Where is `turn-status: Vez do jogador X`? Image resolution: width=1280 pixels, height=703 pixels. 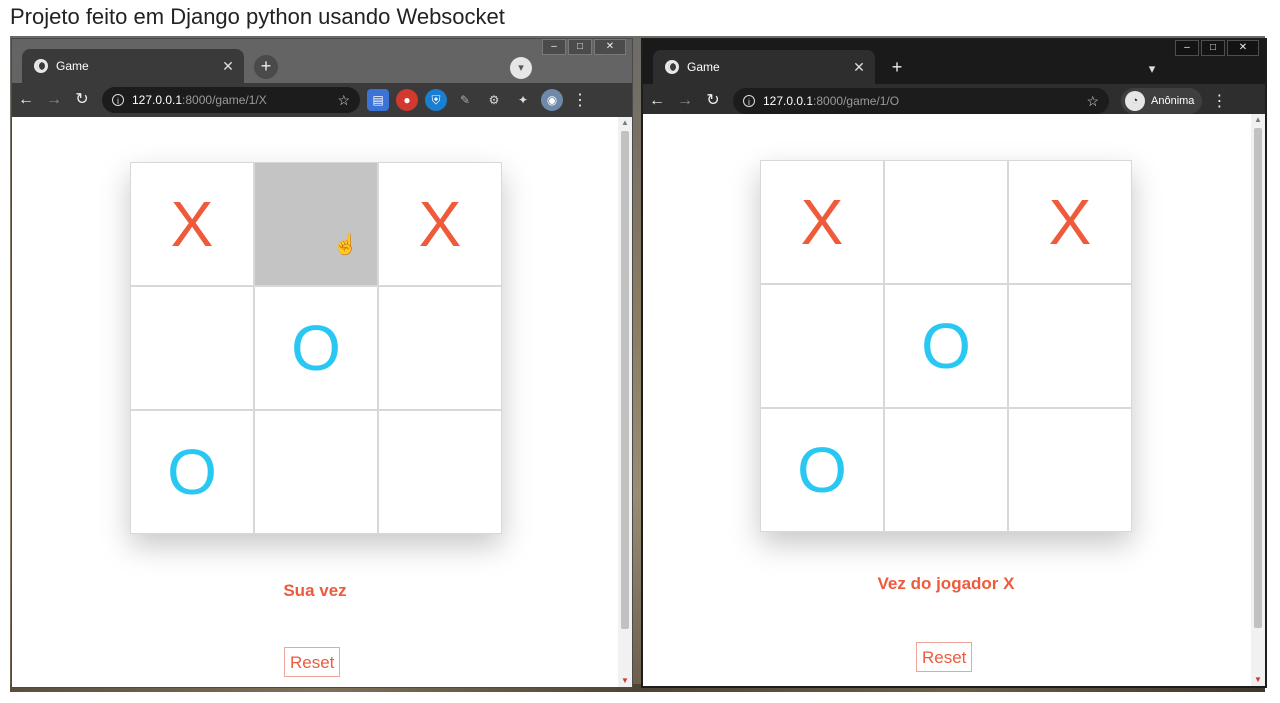
turn-status: Vez do jogador X is located at coordinates (946, 583).